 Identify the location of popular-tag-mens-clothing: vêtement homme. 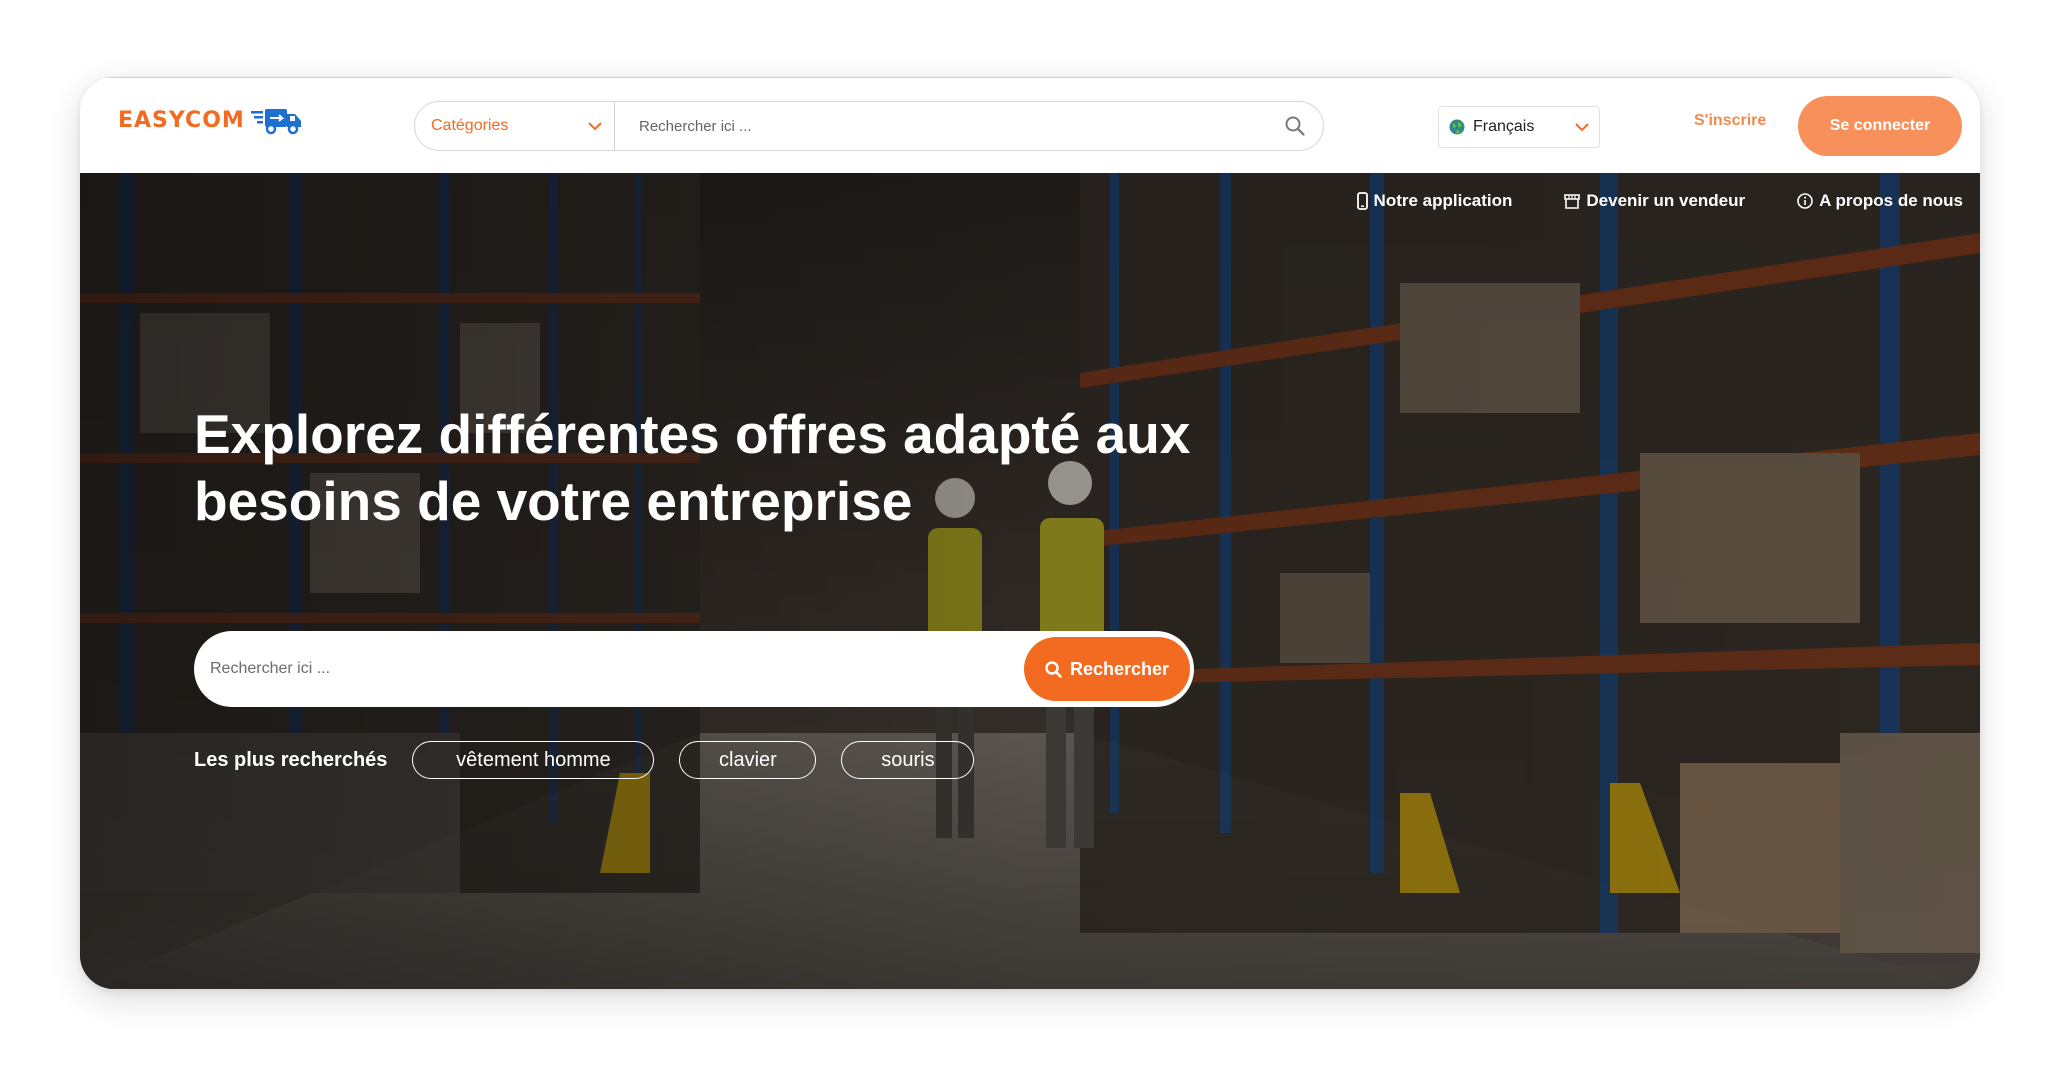
(533, 760).